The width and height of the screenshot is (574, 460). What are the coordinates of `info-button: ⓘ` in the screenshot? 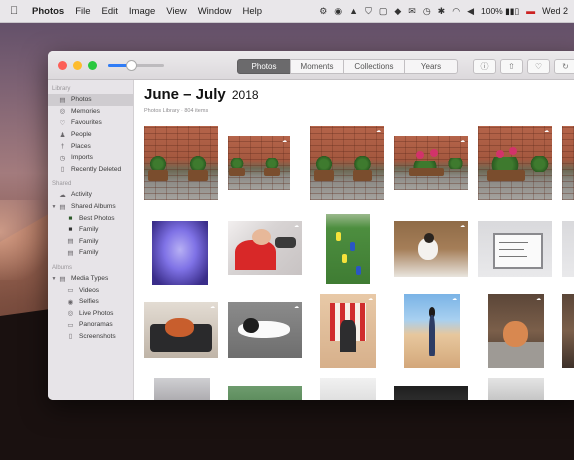 It's located at (484, 66).